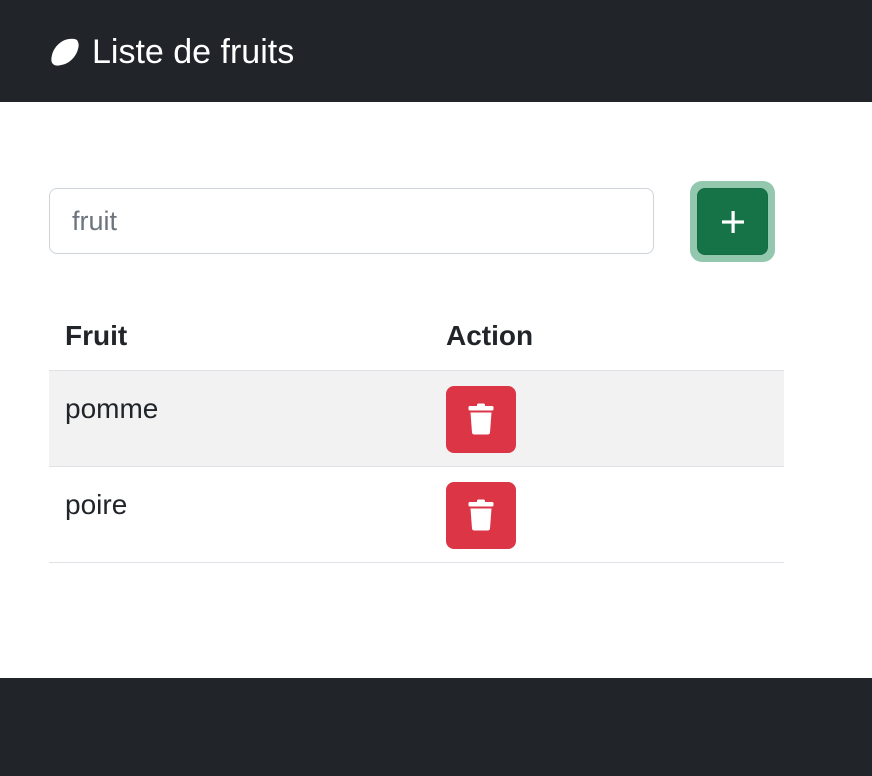  What do you see at coordinates (436, 51) in the screenshot?
I see `navbar: Liste de fruits` at bounding box center [436, 51].